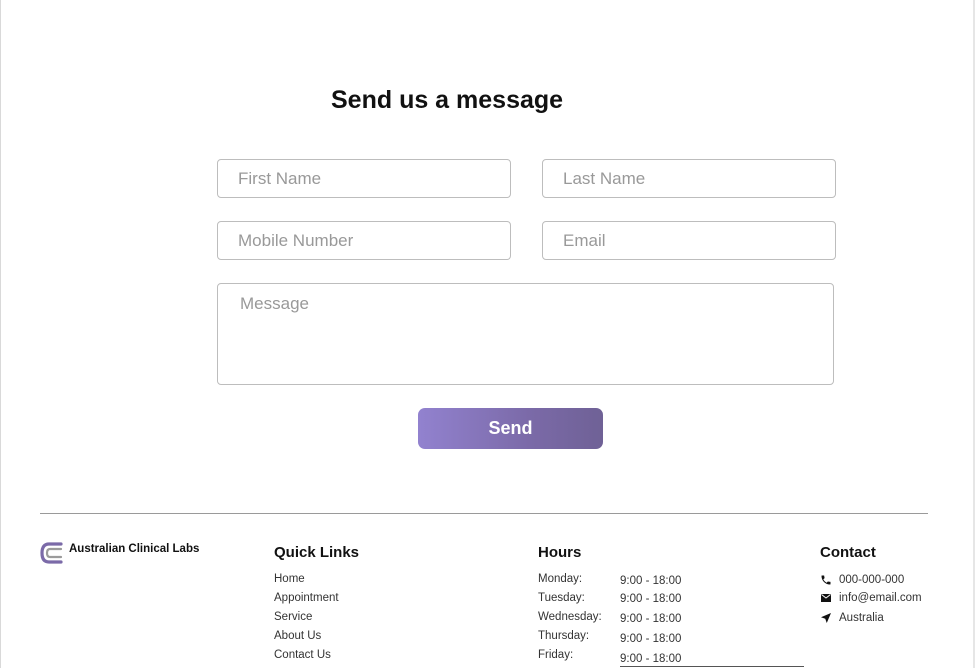 Image resolution: width=975 pixels, height=668 pixels. Describe the element at coordinates (134, 549) in the screenshot. I see `logo-text: Australian Clinical Labs` at that location.